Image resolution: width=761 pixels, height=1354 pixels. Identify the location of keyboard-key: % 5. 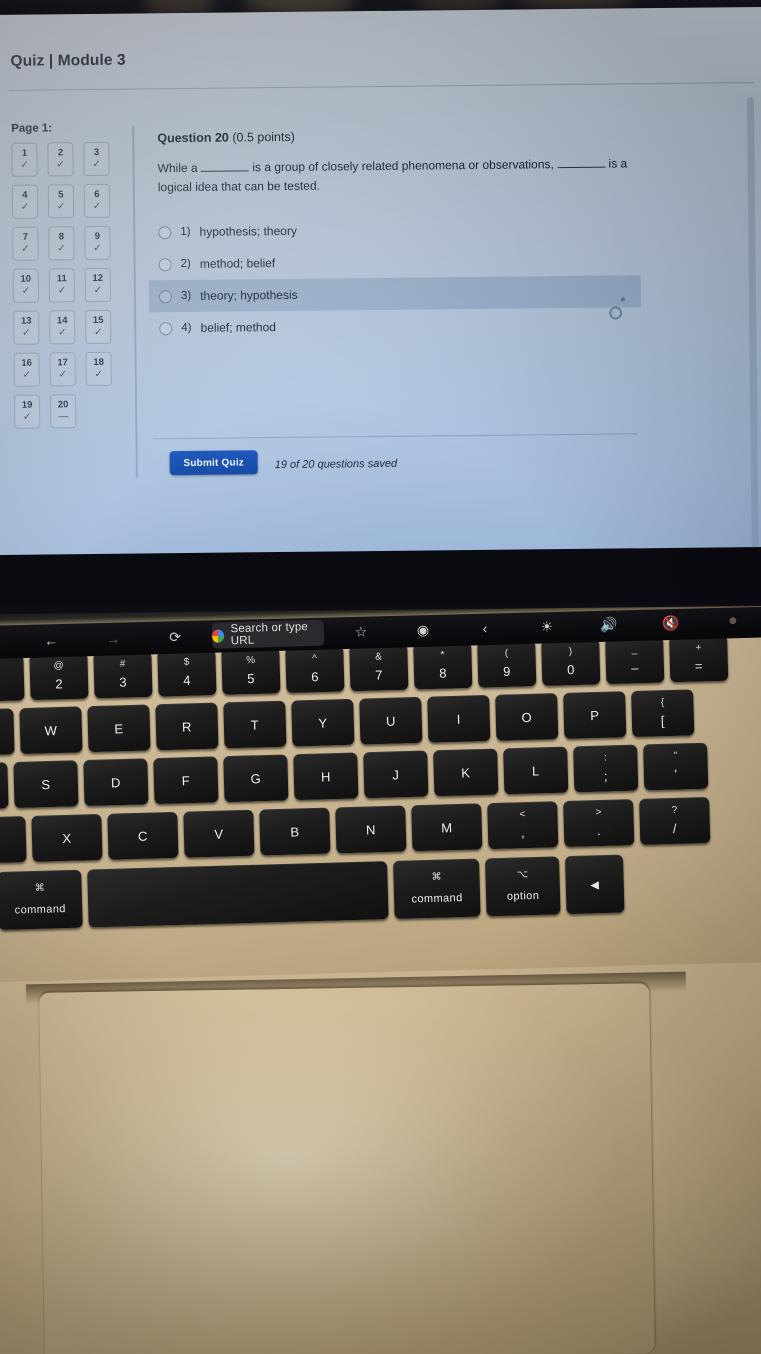
(251, 671).